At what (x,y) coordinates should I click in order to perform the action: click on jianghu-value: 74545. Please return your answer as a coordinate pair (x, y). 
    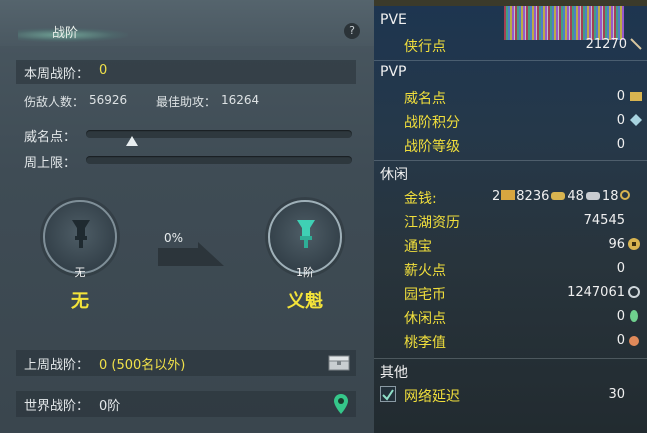
    Looking at the image, I should click on (604, 220).